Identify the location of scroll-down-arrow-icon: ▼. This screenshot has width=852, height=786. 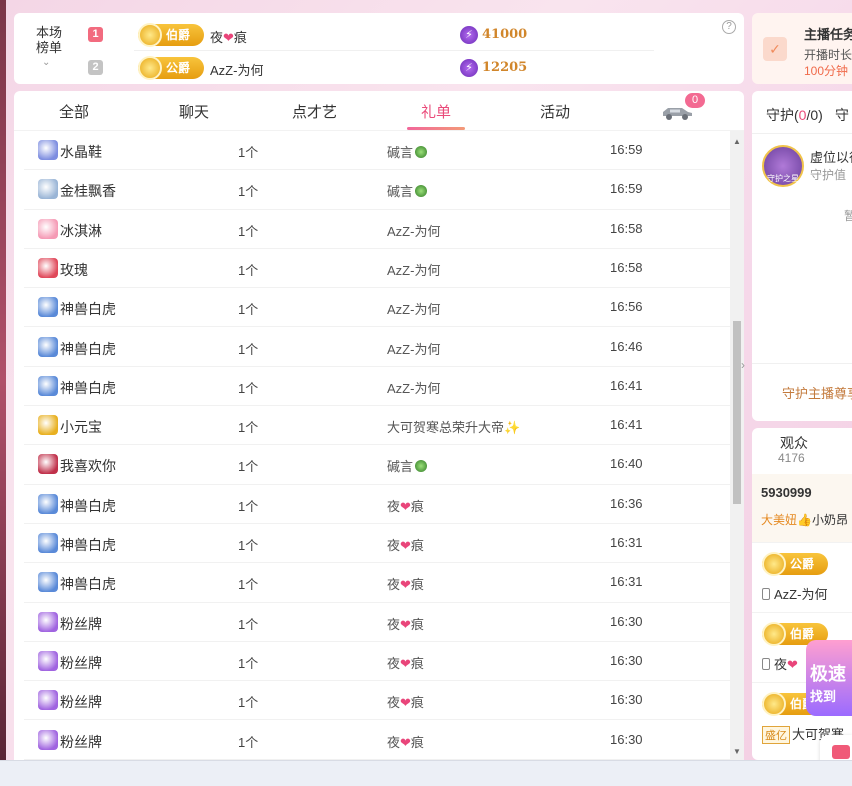
(737, 751).